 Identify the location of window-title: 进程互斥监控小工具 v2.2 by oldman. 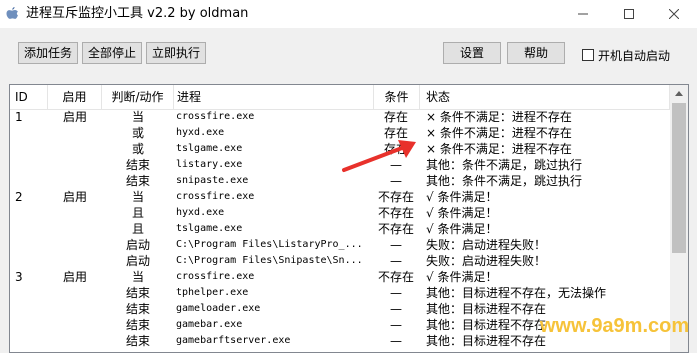
(137, 13).